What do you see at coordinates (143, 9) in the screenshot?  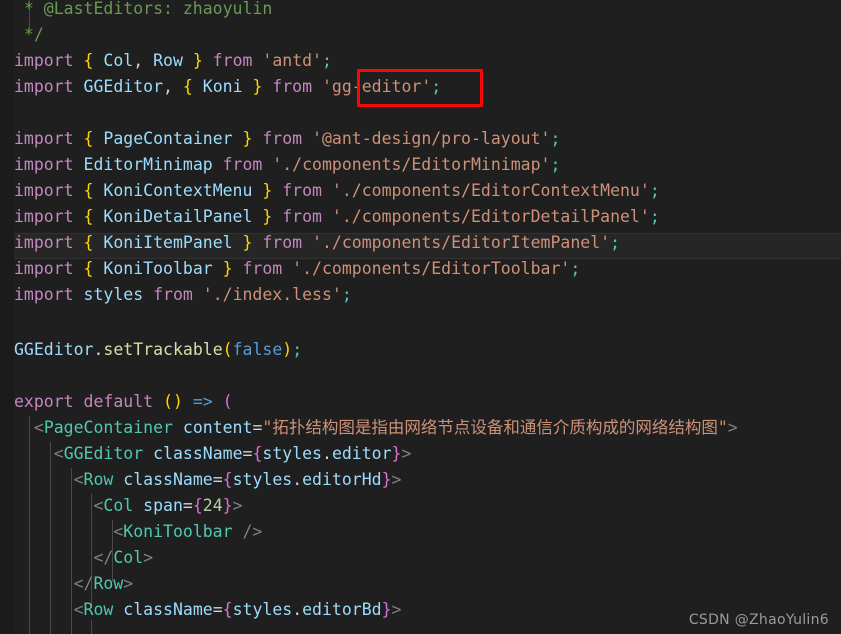 I see `token-comment: * @LastEditors: zhaoyulin` at bounding box center [143, 9].